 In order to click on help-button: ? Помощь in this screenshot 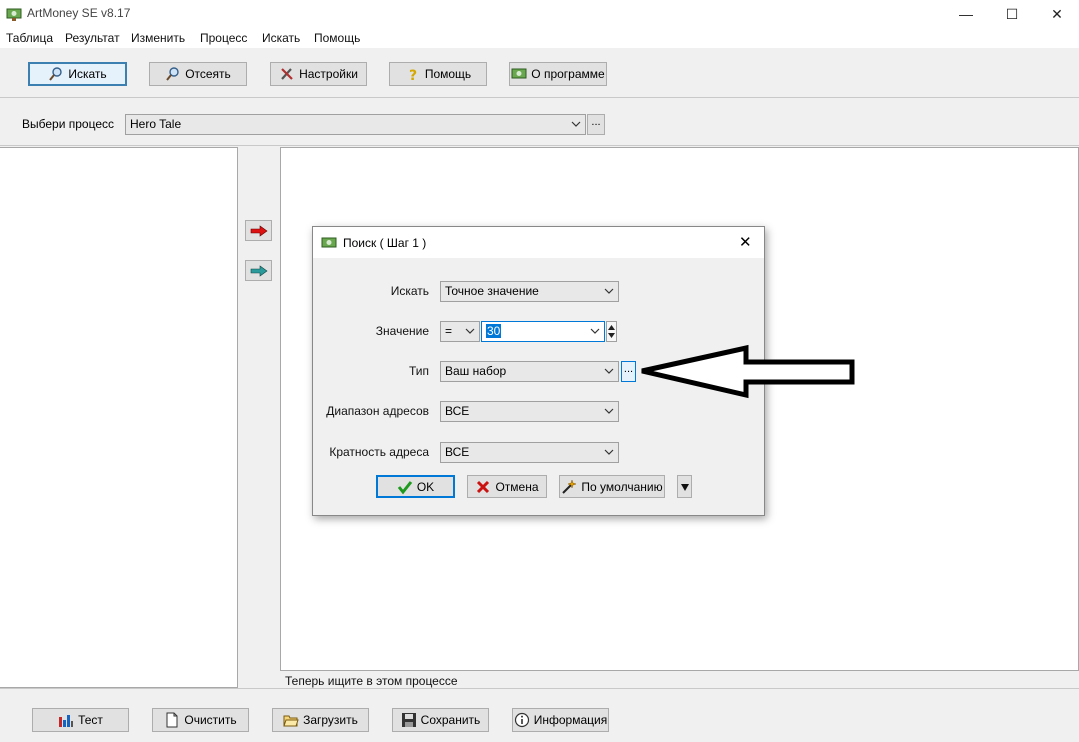, I will do `click(438, 74)`.